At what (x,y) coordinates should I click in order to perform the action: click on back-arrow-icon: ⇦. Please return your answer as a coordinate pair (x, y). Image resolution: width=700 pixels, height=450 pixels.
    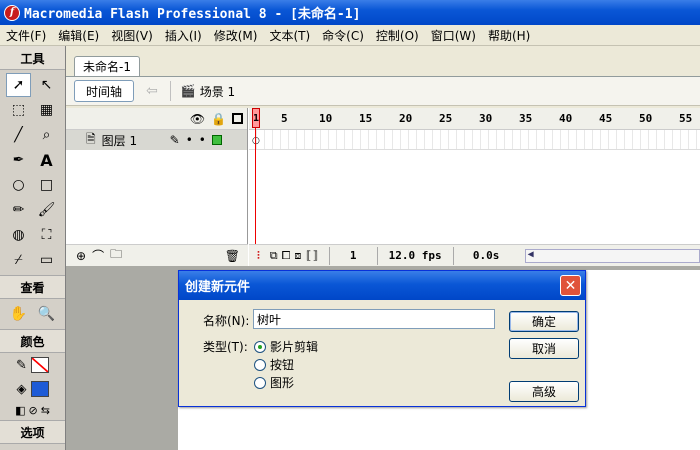
    Looking at the image, I should click on (152, 91).